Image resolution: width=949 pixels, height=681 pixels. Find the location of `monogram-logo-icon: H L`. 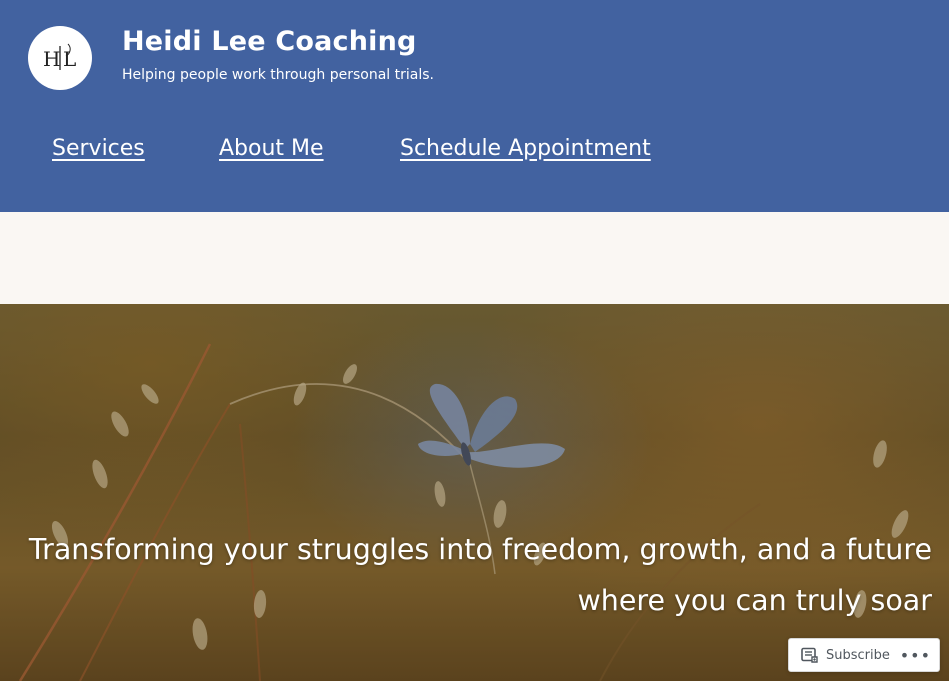

monogram-logo-icon: H L is located at coordinates (59, 57).